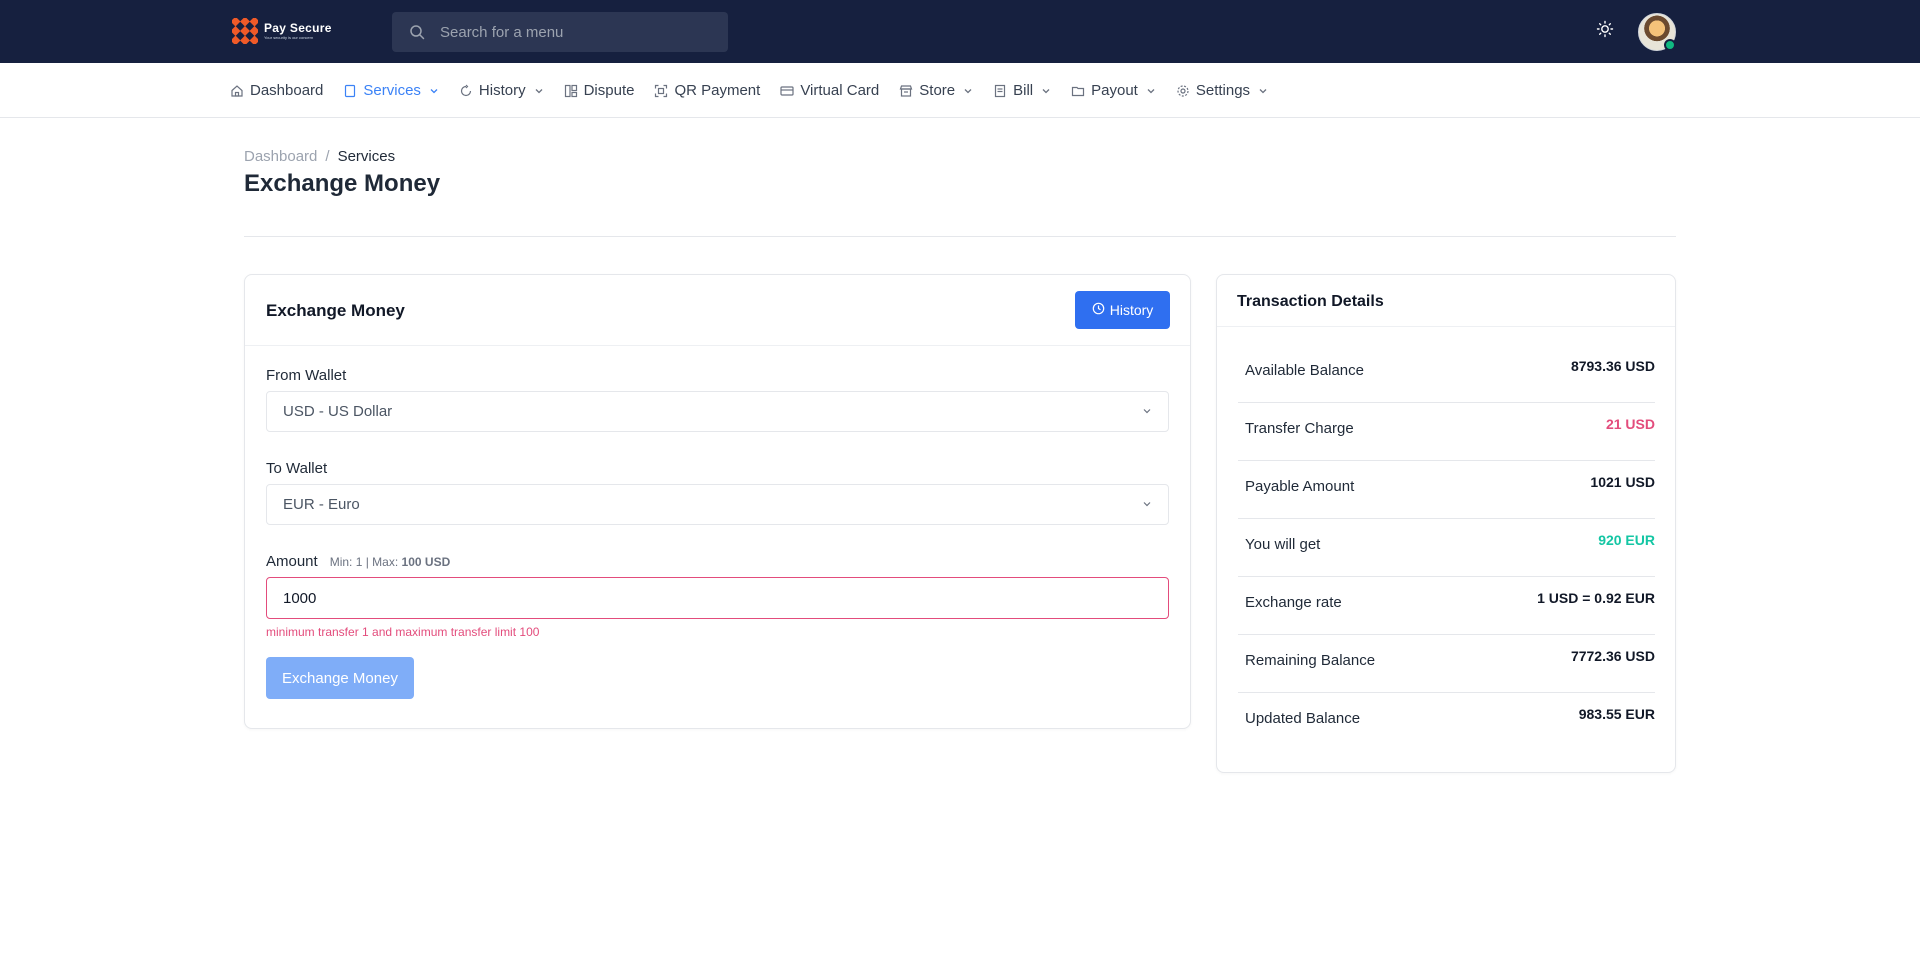 The image size is (1920, 955). Describe the element at coordinates (1612, 366) in the screenshot. I see `detail-value: 8793.36 USD` at that location.